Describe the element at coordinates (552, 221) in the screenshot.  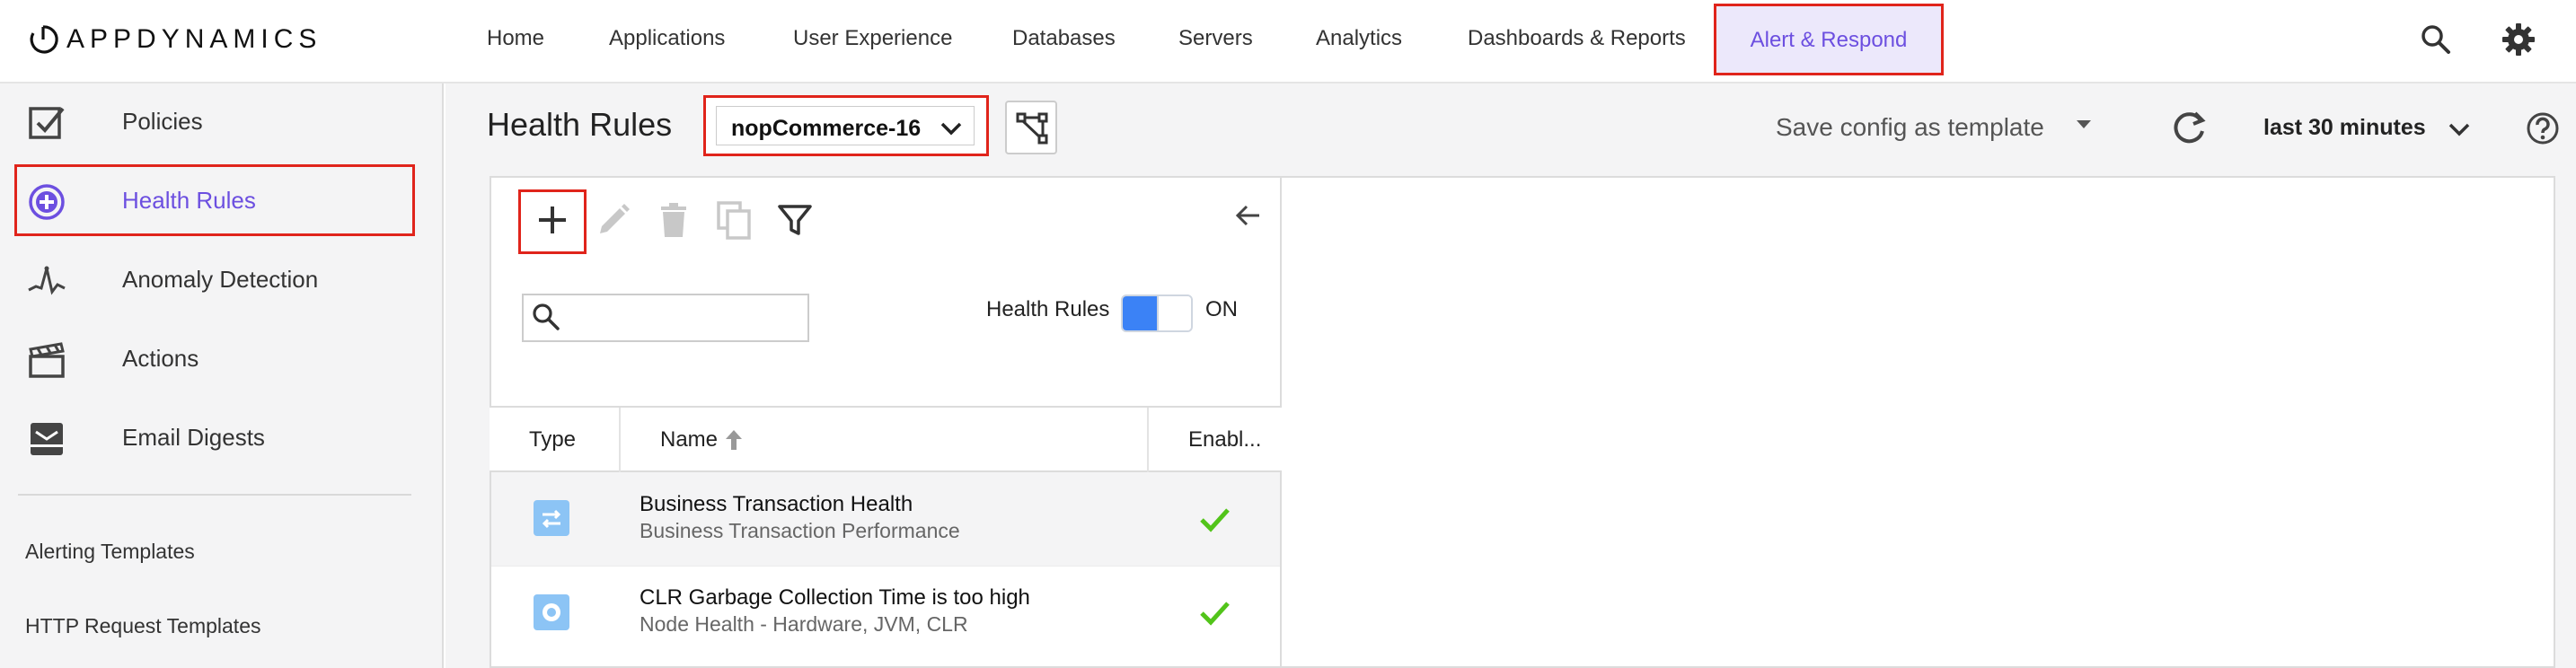
I see `add-button-highlight-box` at that location.